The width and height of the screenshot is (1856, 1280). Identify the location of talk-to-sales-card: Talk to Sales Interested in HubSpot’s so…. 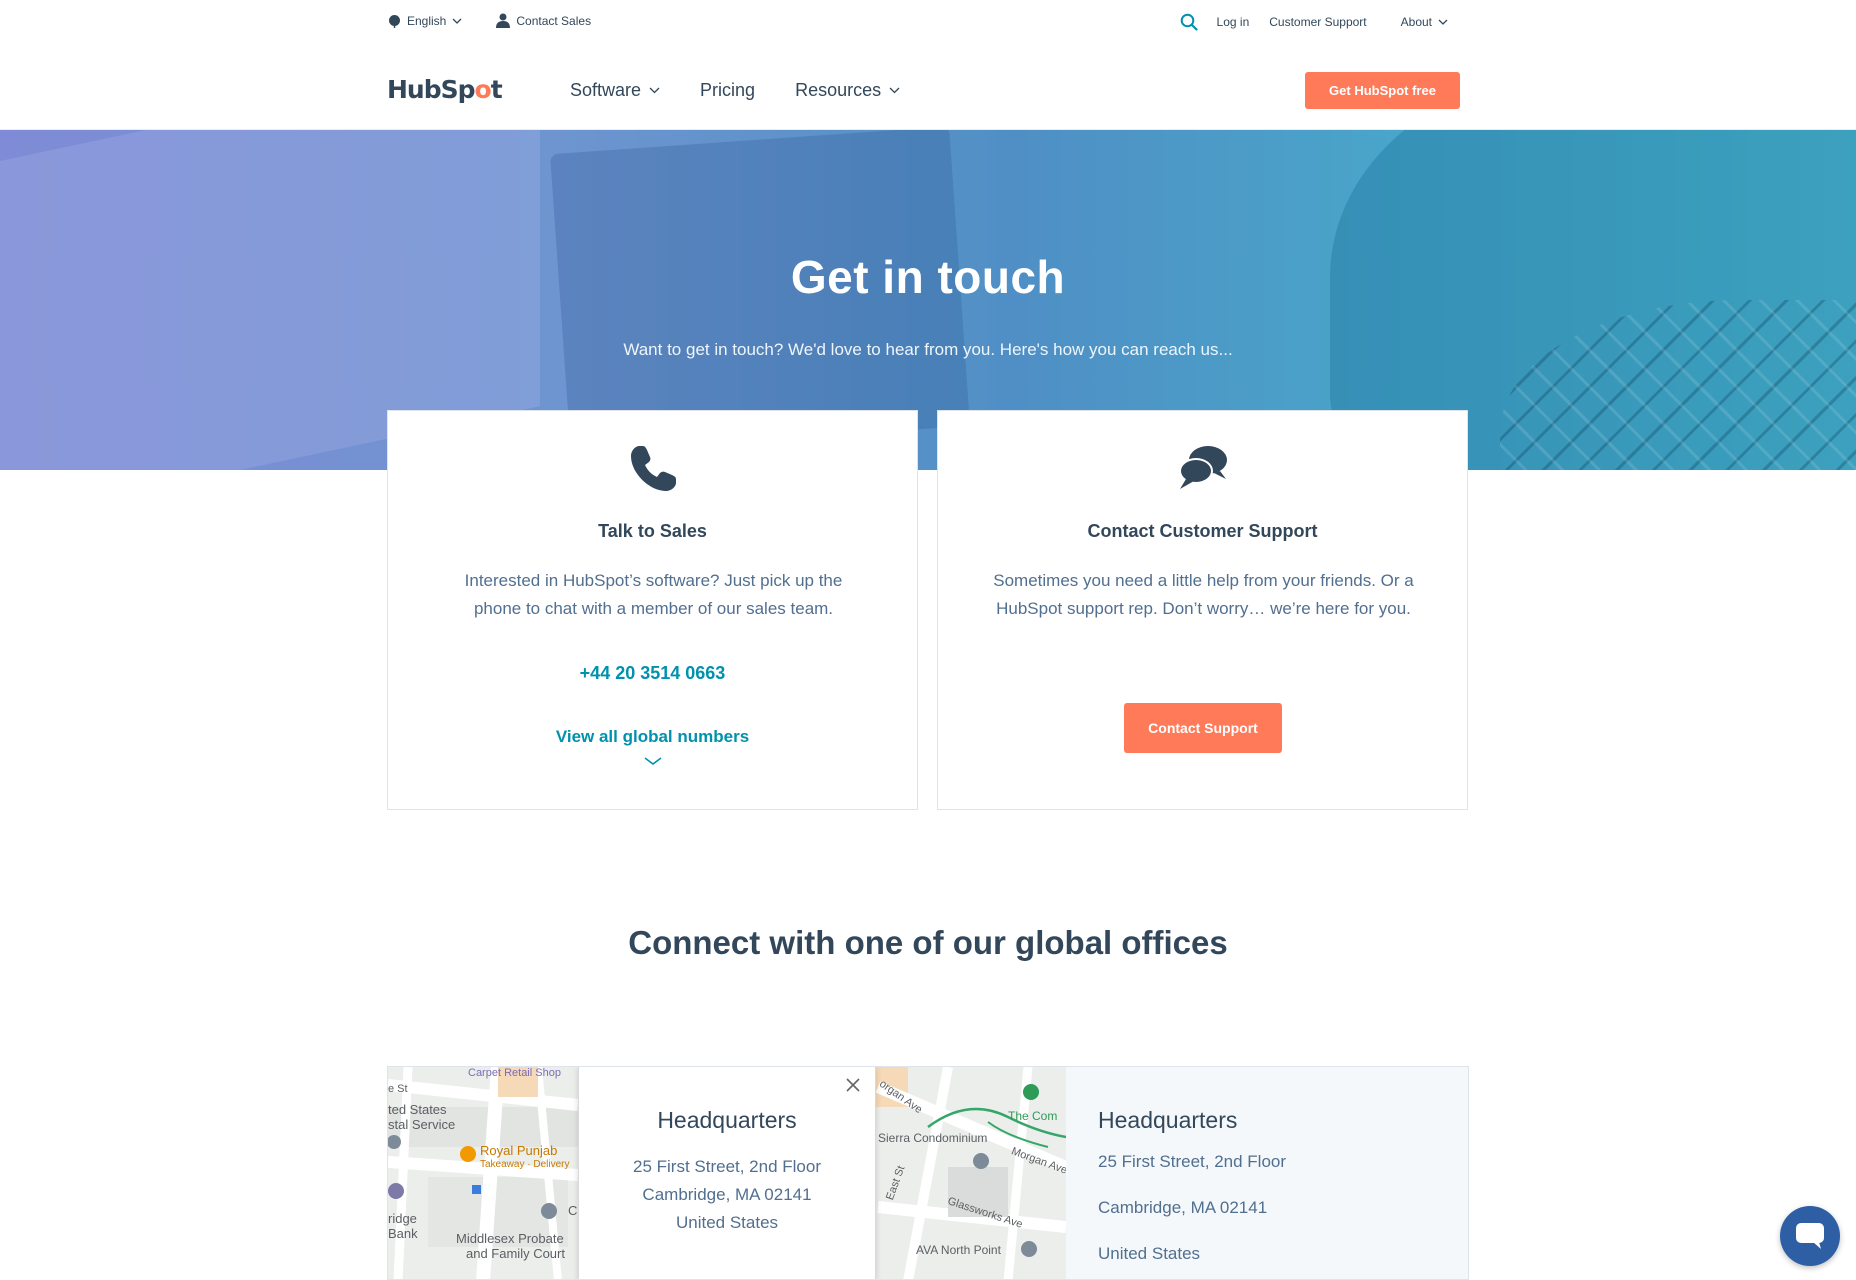
(652, 610).